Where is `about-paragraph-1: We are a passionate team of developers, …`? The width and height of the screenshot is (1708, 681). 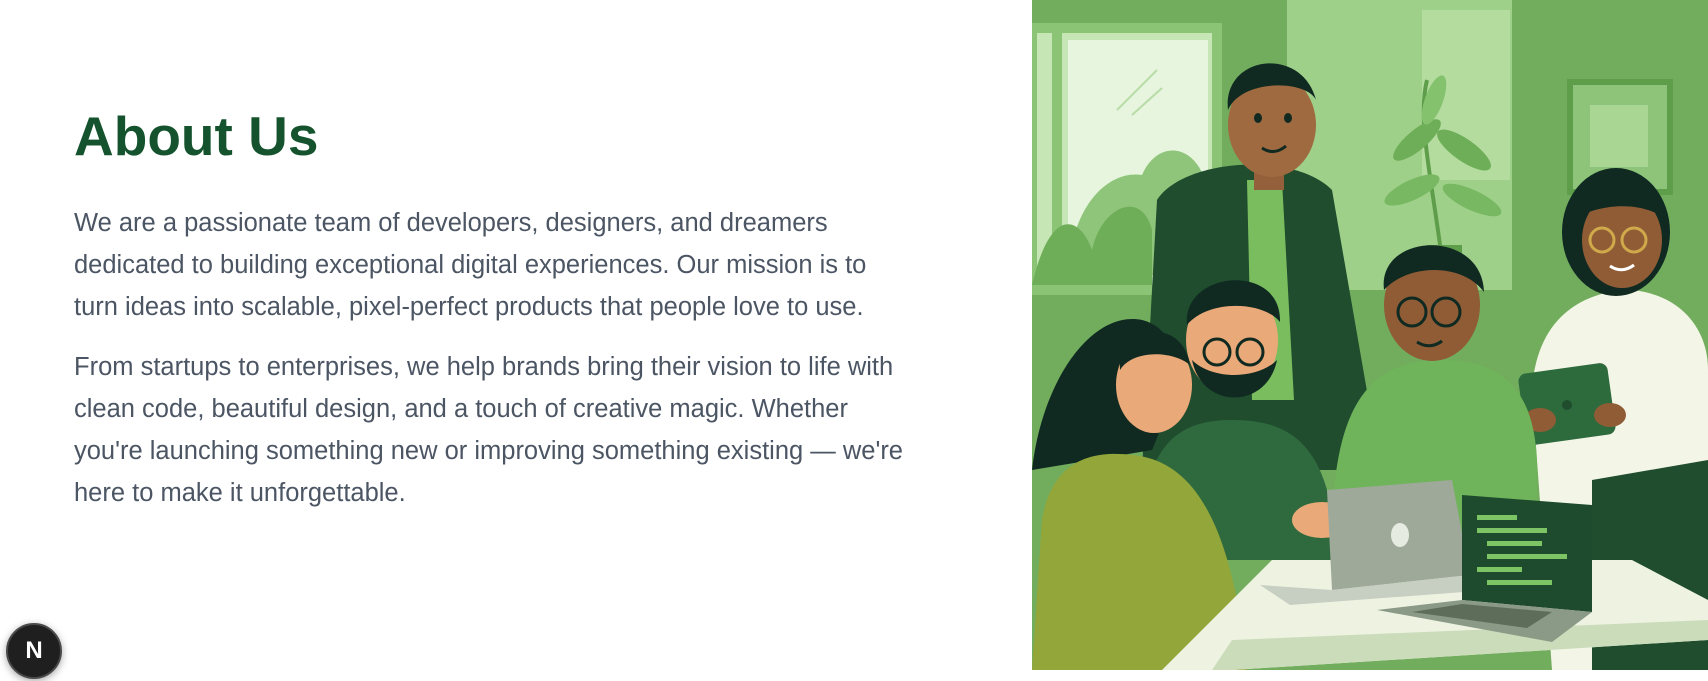 about-paragraph-1: We are a passionate team of developers, … is located at coordinates (470, 265).